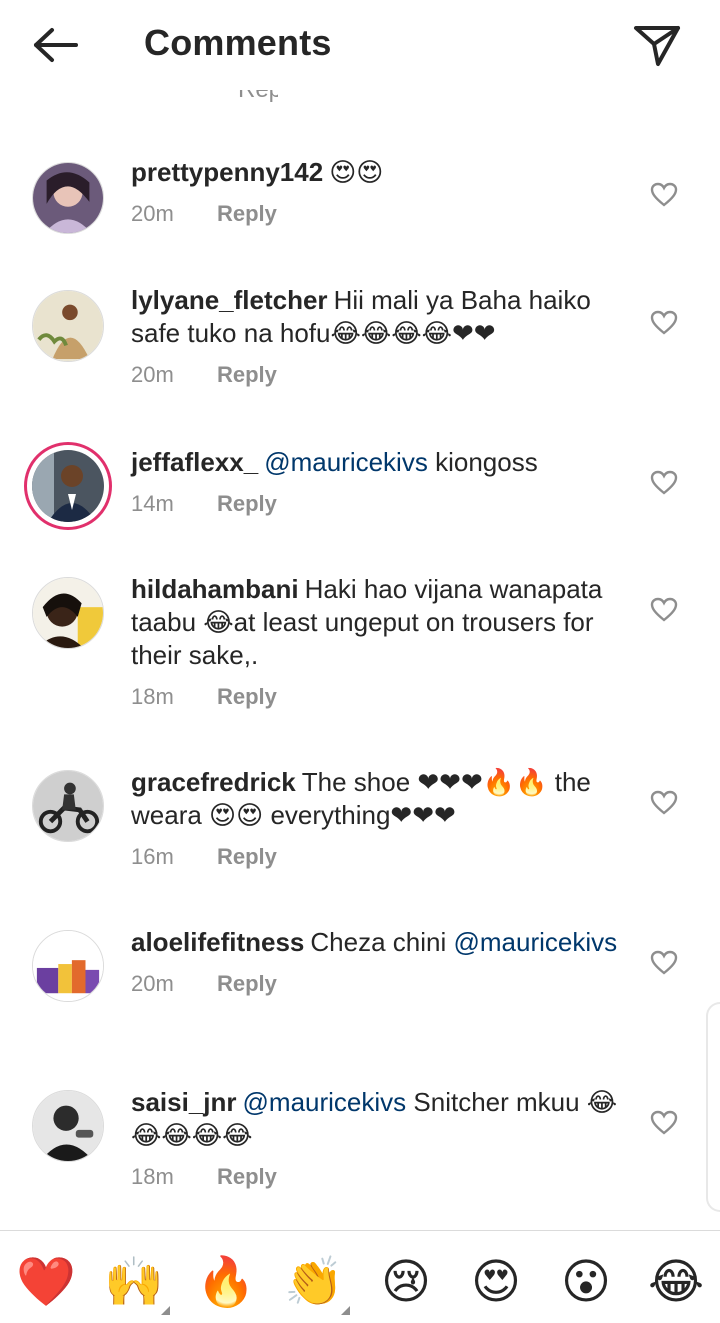 The image size is (720, 1323). Describe the element at coordinates (227, 172) in the screenshot. I see `comment-username: prettypenny142` at that location.